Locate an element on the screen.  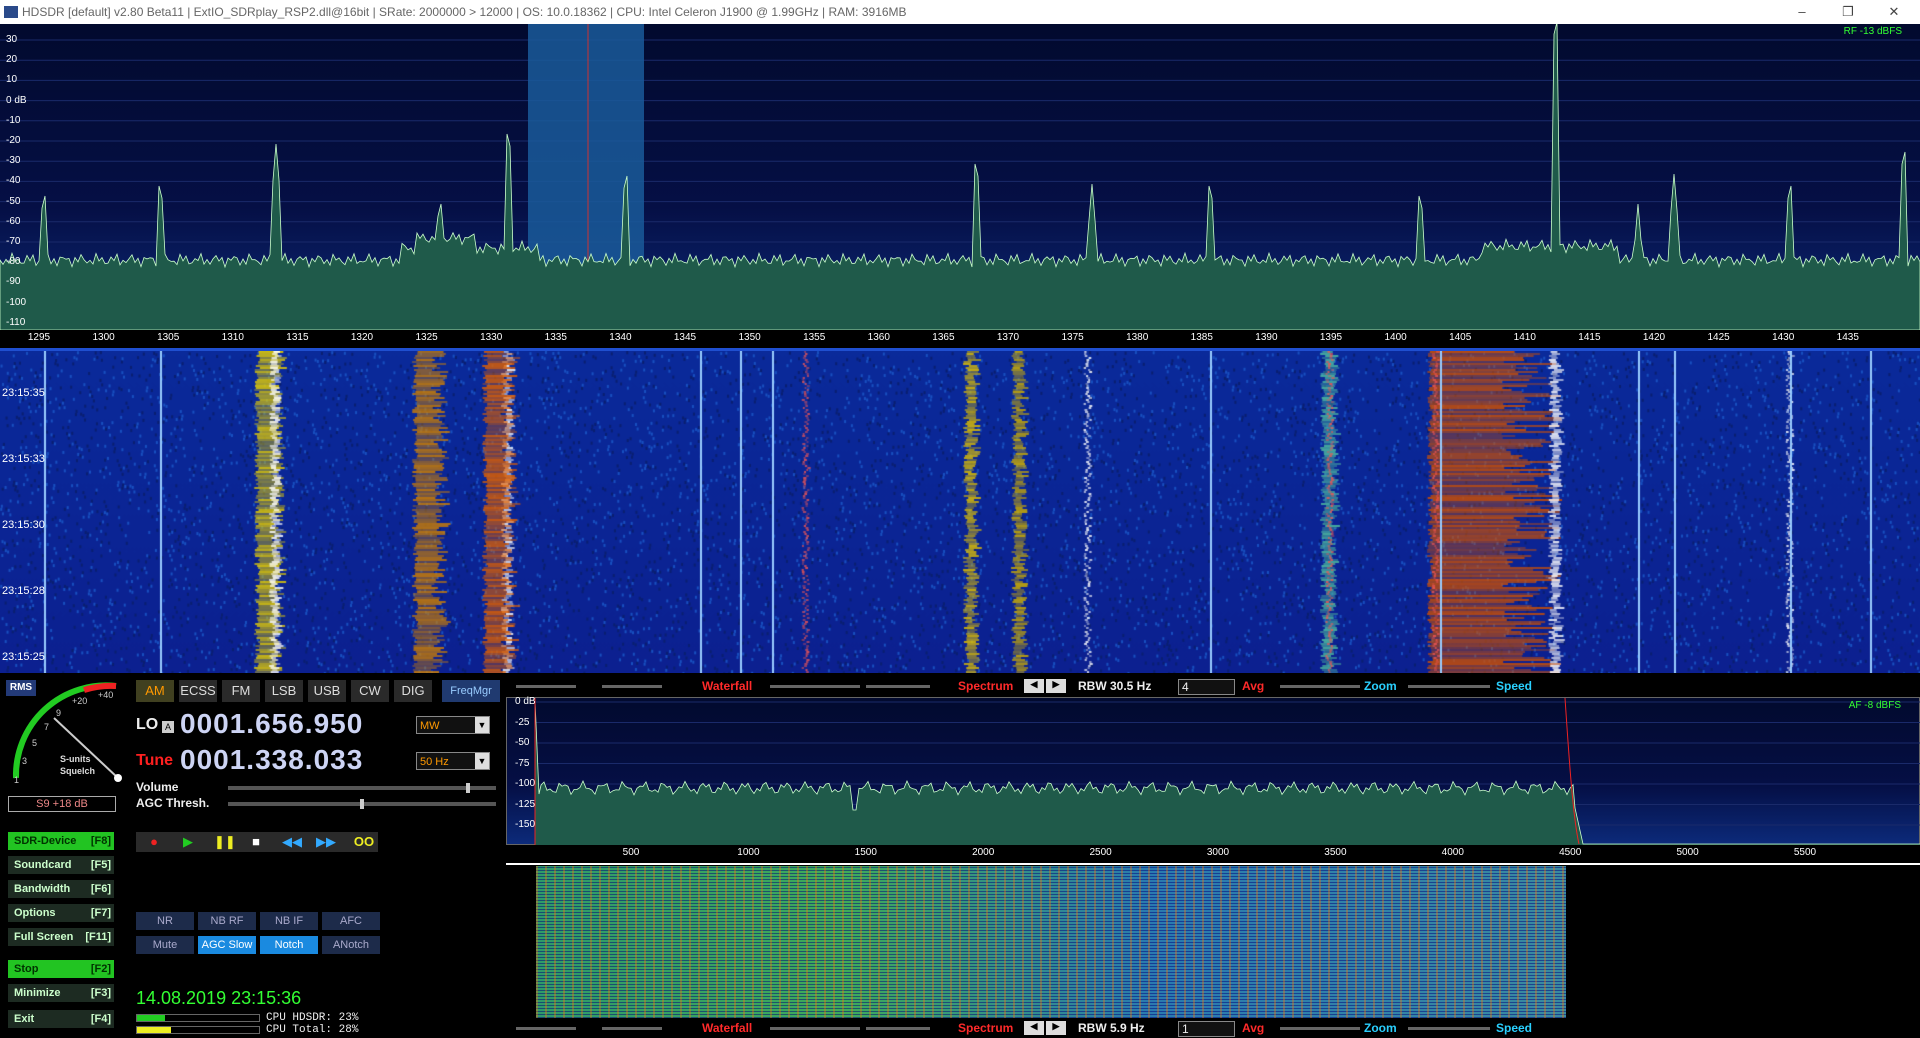
loop-icon: OO is located at coordinates (364, 842).